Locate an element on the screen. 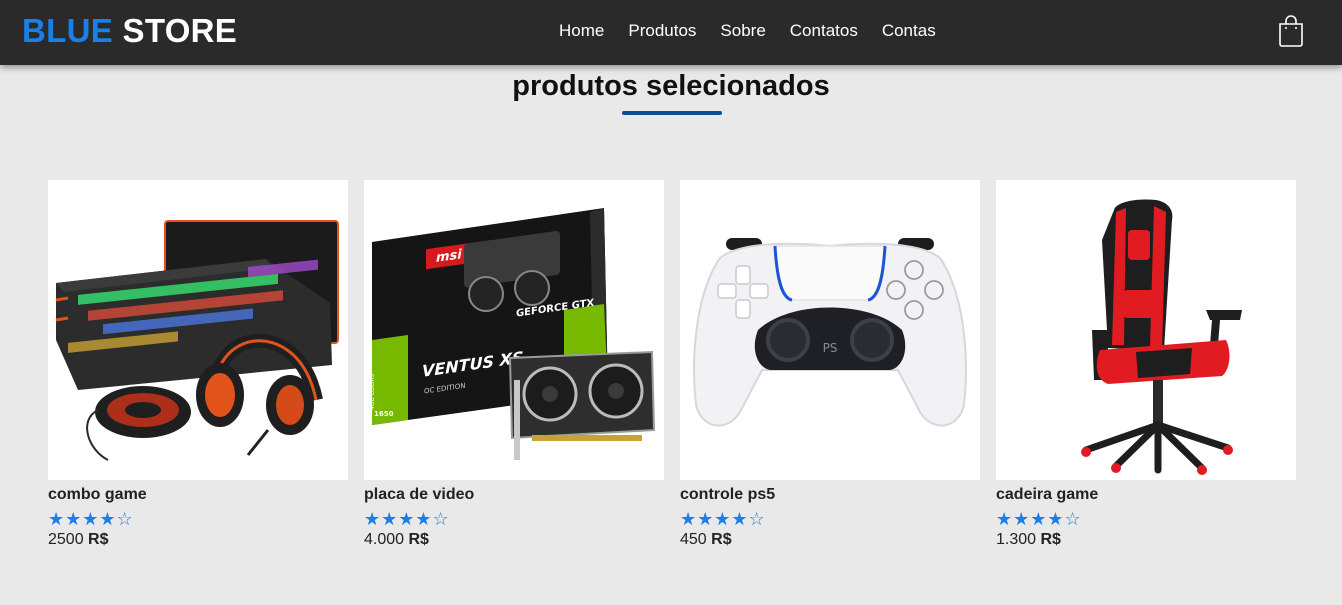 The height and width of the screenshot is (605, 1342). product-price: 4.000 R$ is located at coordinates (514, 540).